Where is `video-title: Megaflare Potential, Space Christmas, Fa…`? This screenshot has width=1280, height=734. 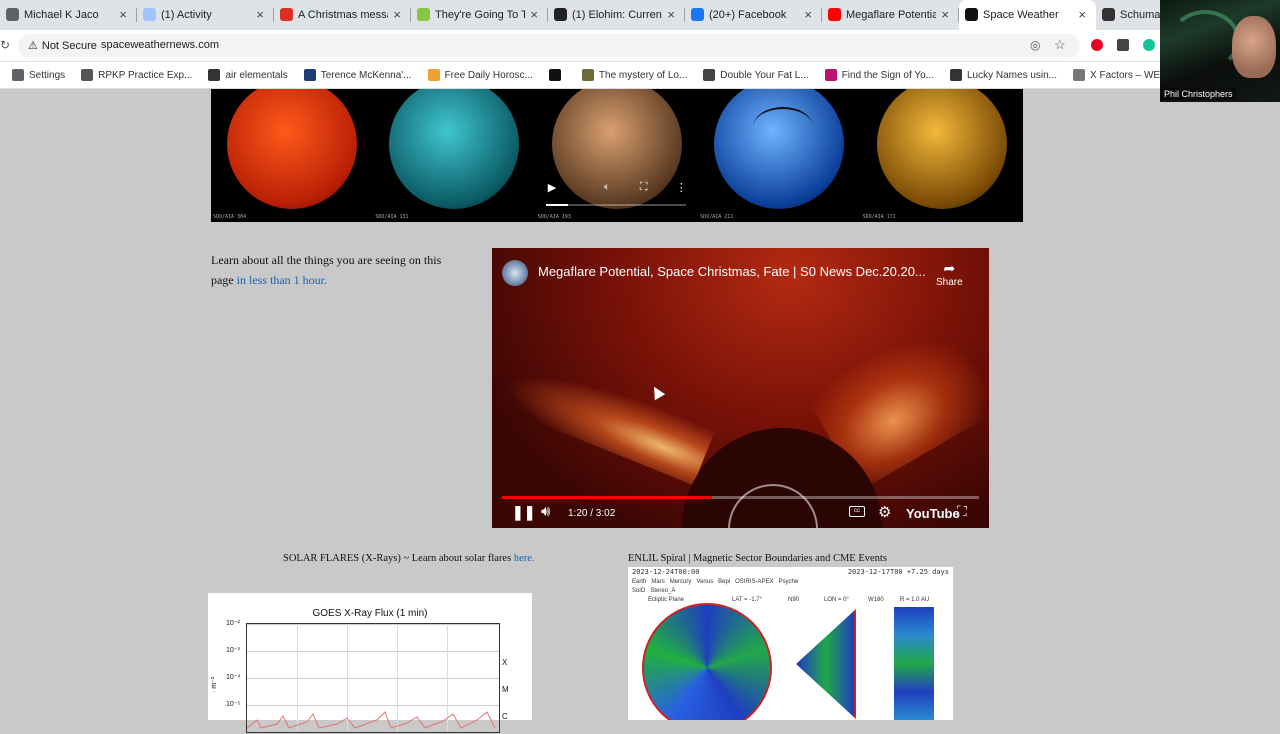
video-title: Megaflare Potential, Space Christmas, Fa… is located at coordinates (732, 271).